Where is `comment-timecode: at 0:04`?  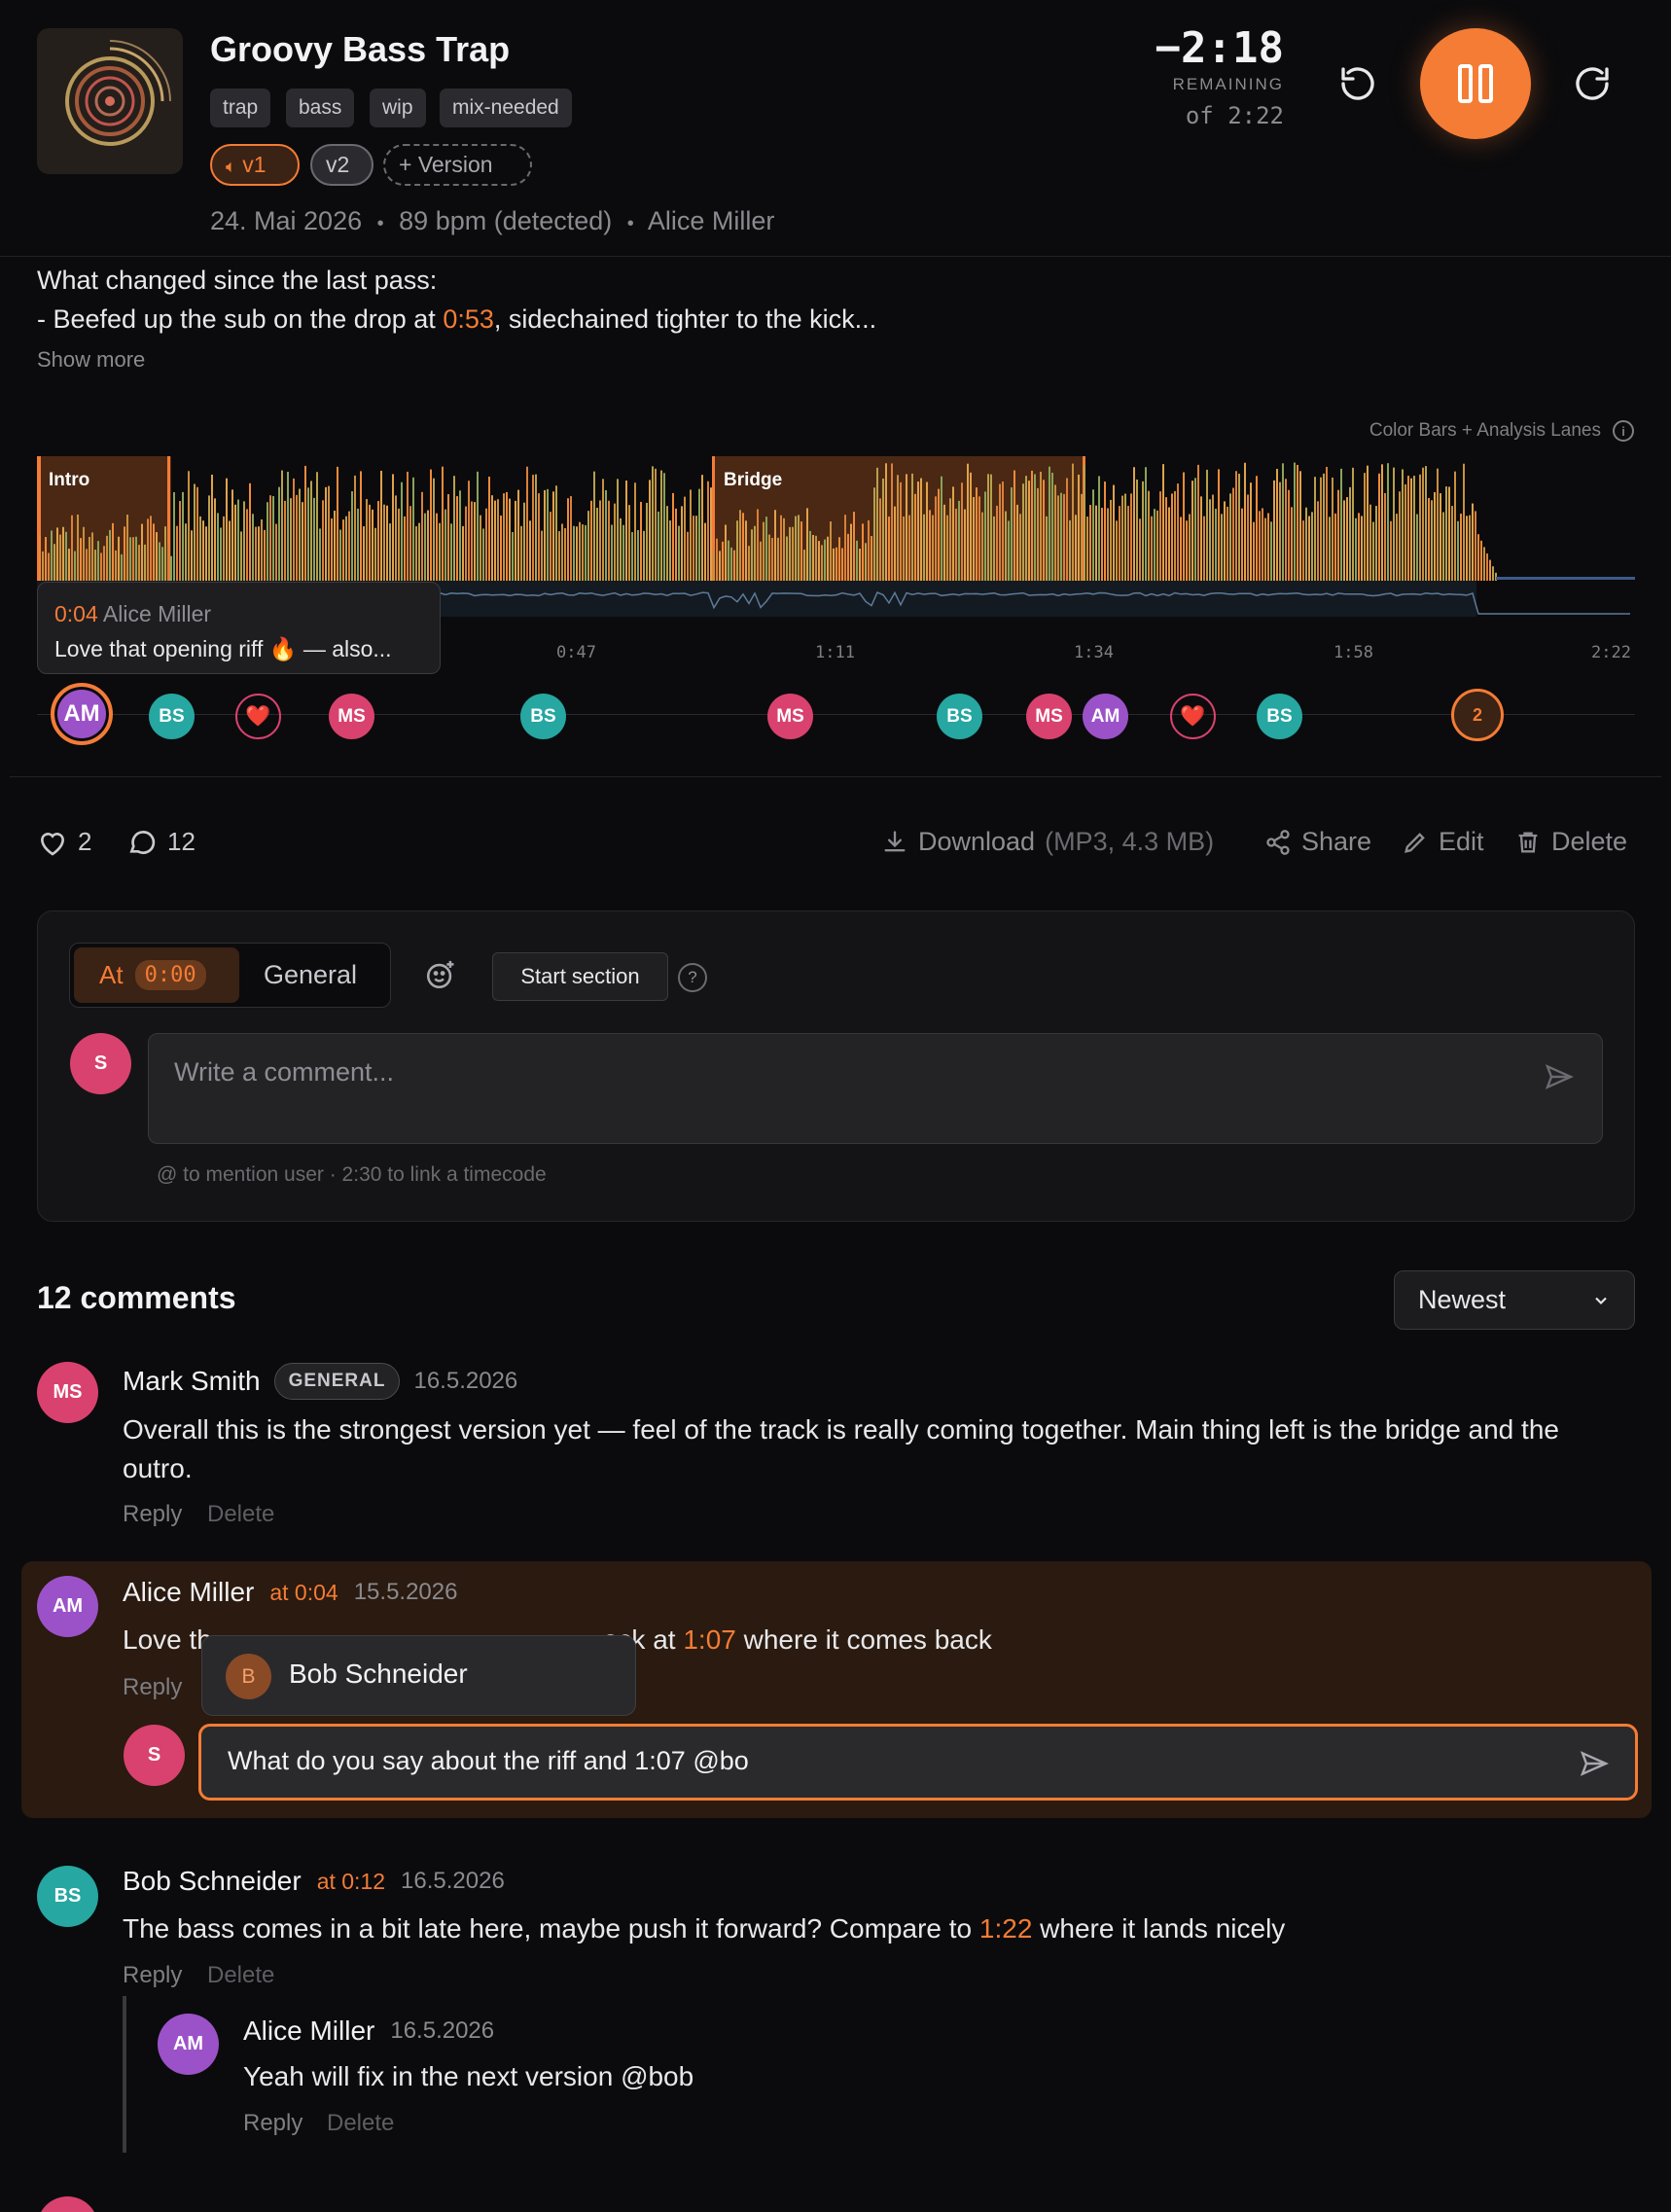 comment-timecode: at 0:04 is located at coordinates (303, 1593).